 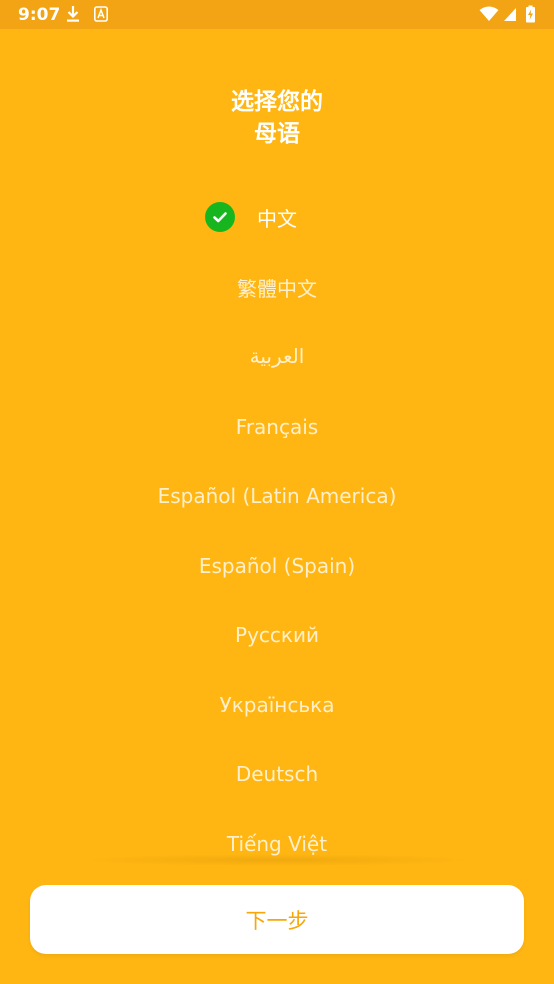 I want to click on language-option: 繁體中文, so click(x=277, y=287).